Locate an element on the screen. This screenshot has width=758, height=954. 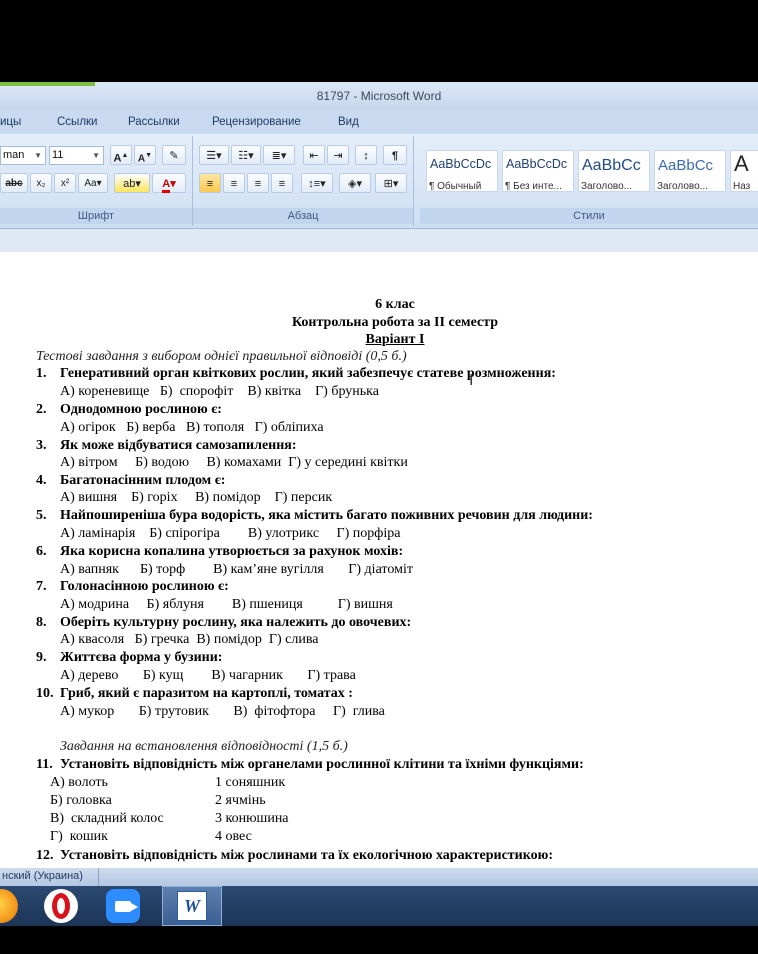
tab-mailings: Рассылки is located at coordinates (154, 122).